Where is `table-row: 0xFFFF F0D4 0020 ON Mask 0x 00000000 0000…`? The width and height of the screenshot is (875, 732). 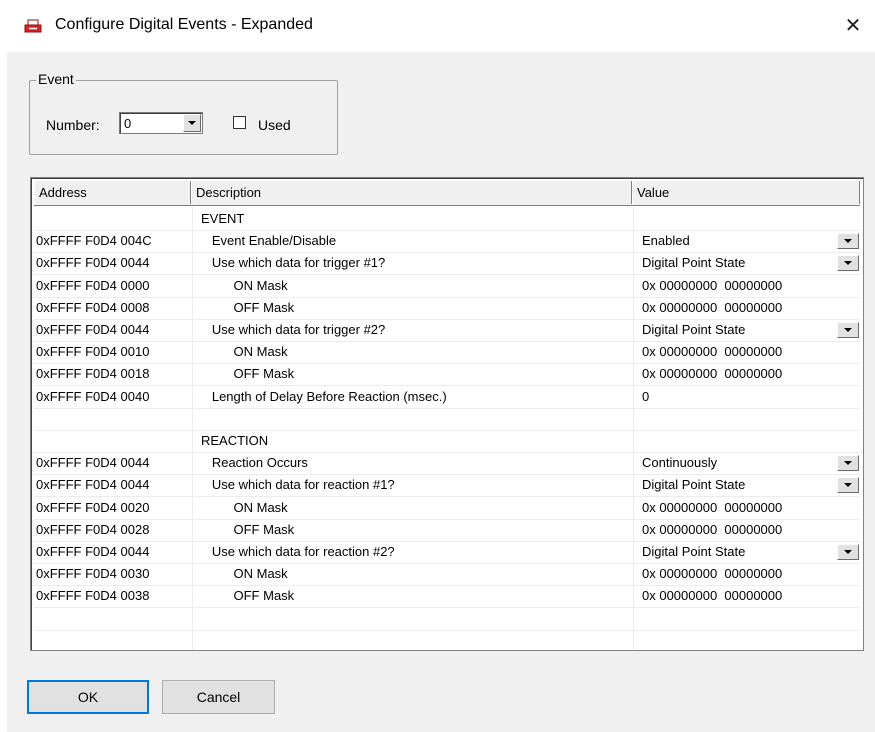
table-row: 0xFFFF F0D4 0020 ON Mask 0x 00000000 0000… is located at coordinates (447, 509).